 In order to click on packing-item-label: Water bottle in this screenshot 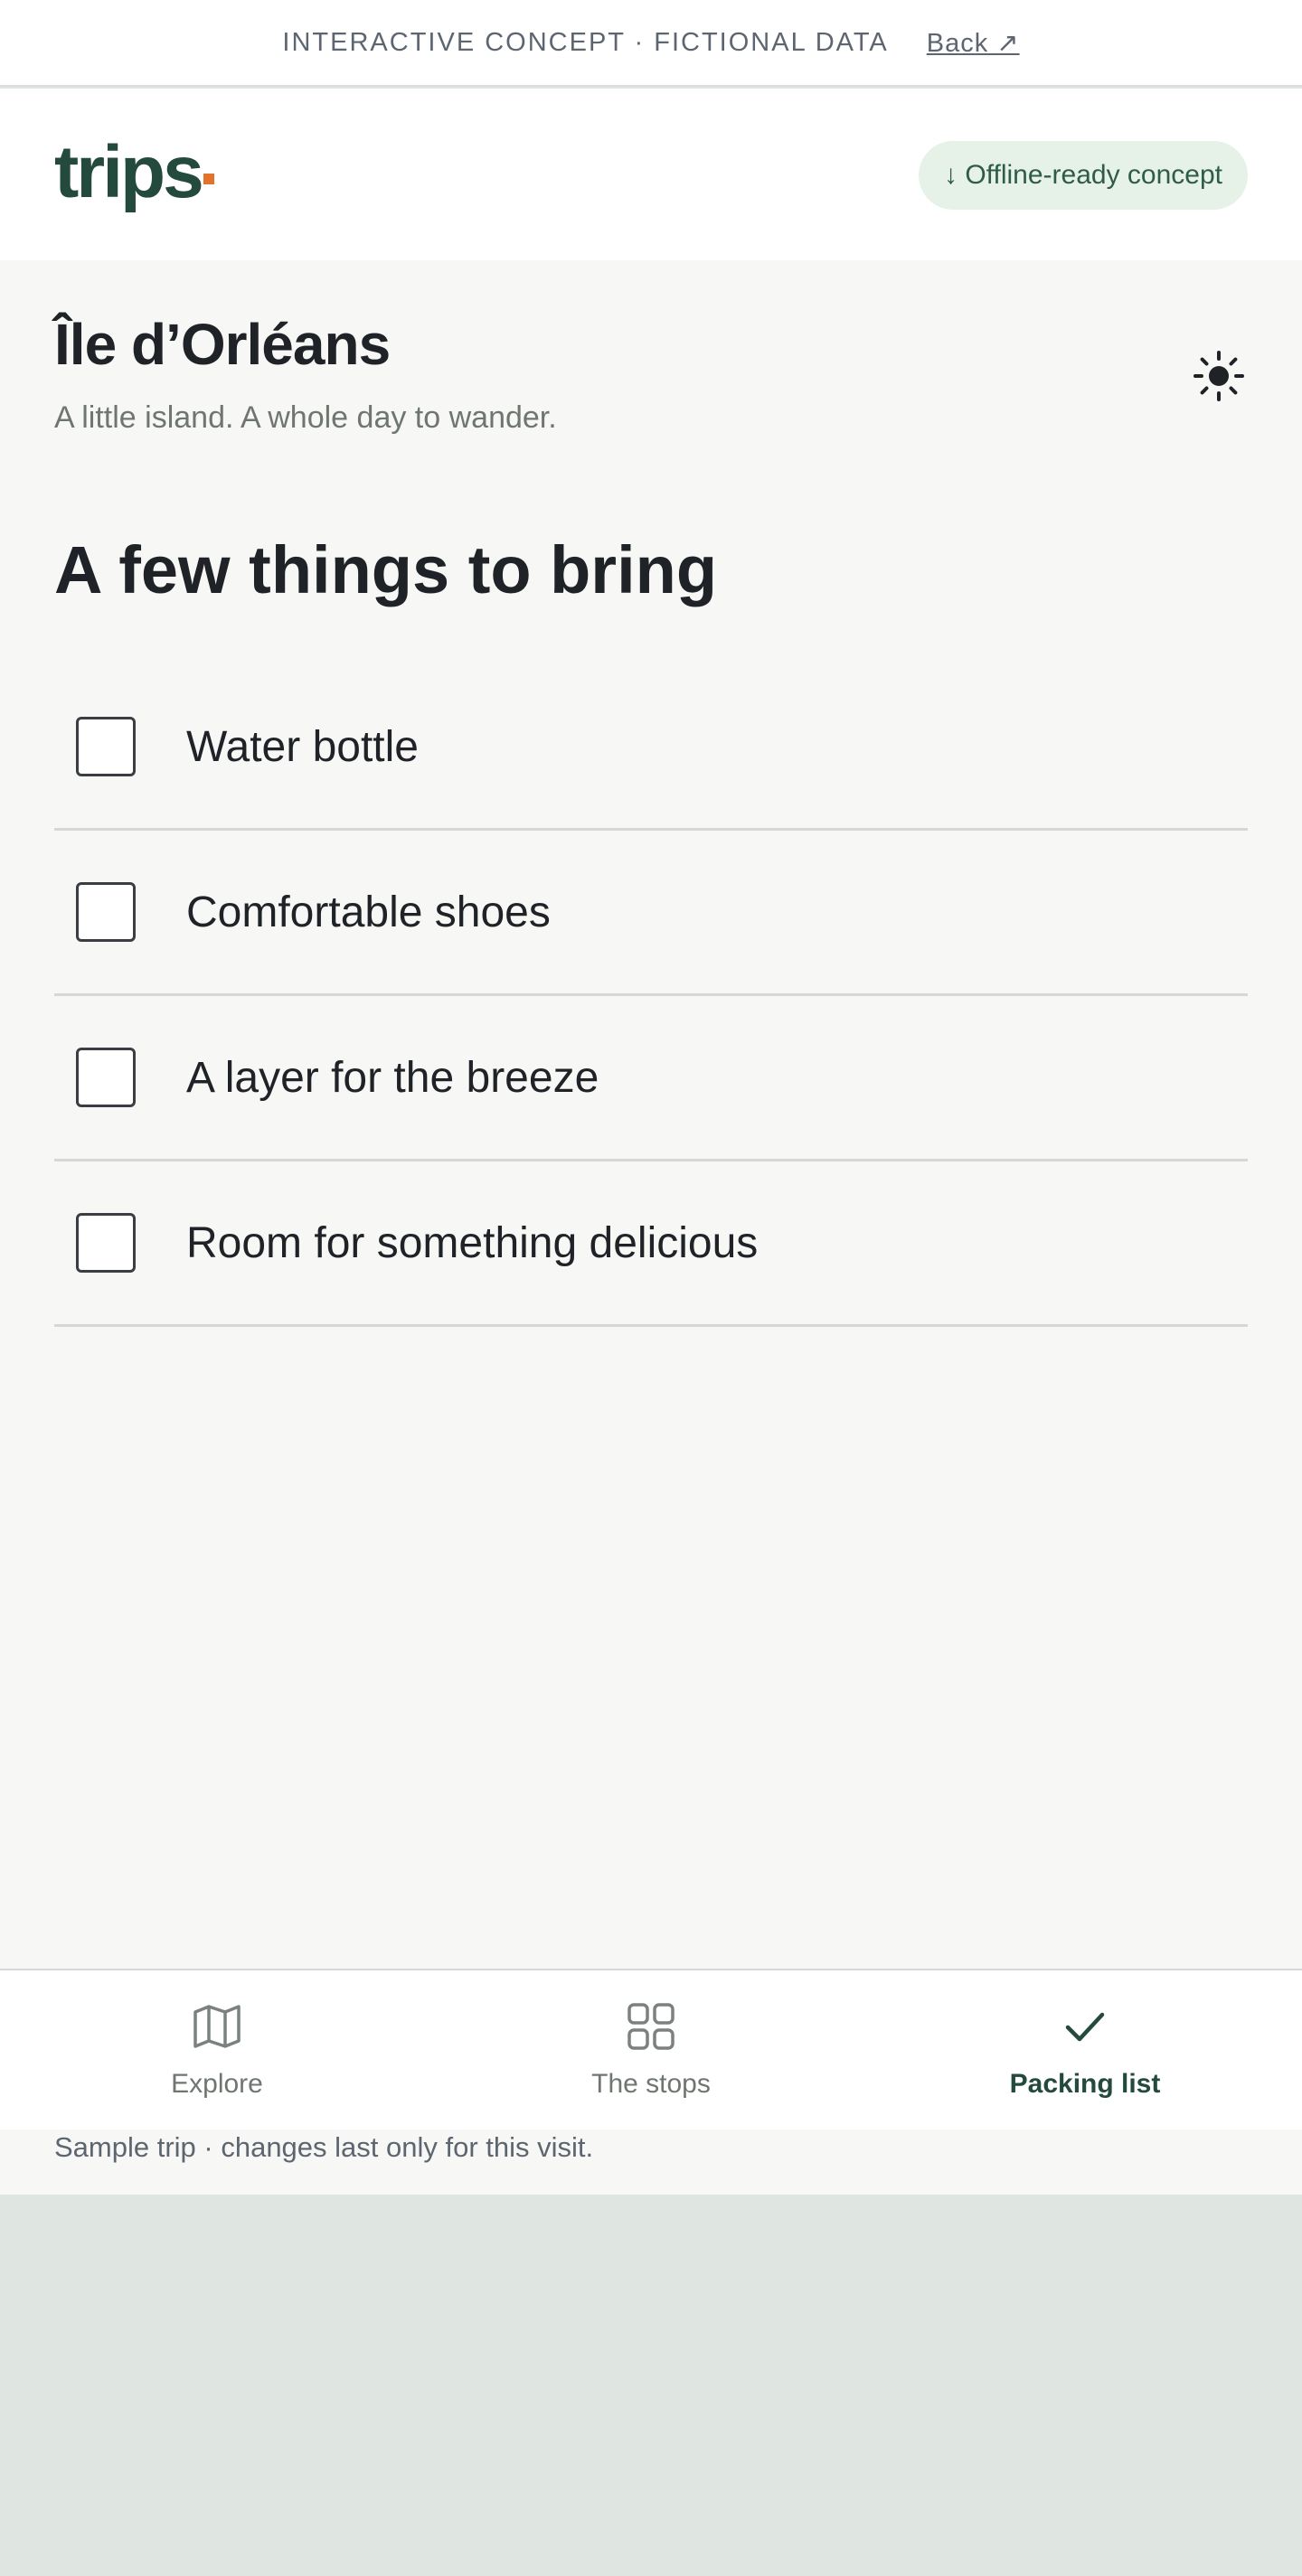, I will do `click(303, 747)`.